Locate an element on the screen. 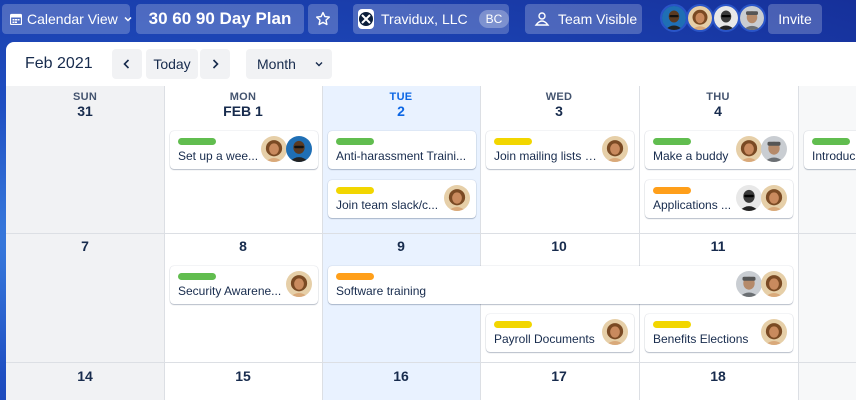 This screenshot has height=400, width=856. card-title: Software training is located at coordinates (381, 291).